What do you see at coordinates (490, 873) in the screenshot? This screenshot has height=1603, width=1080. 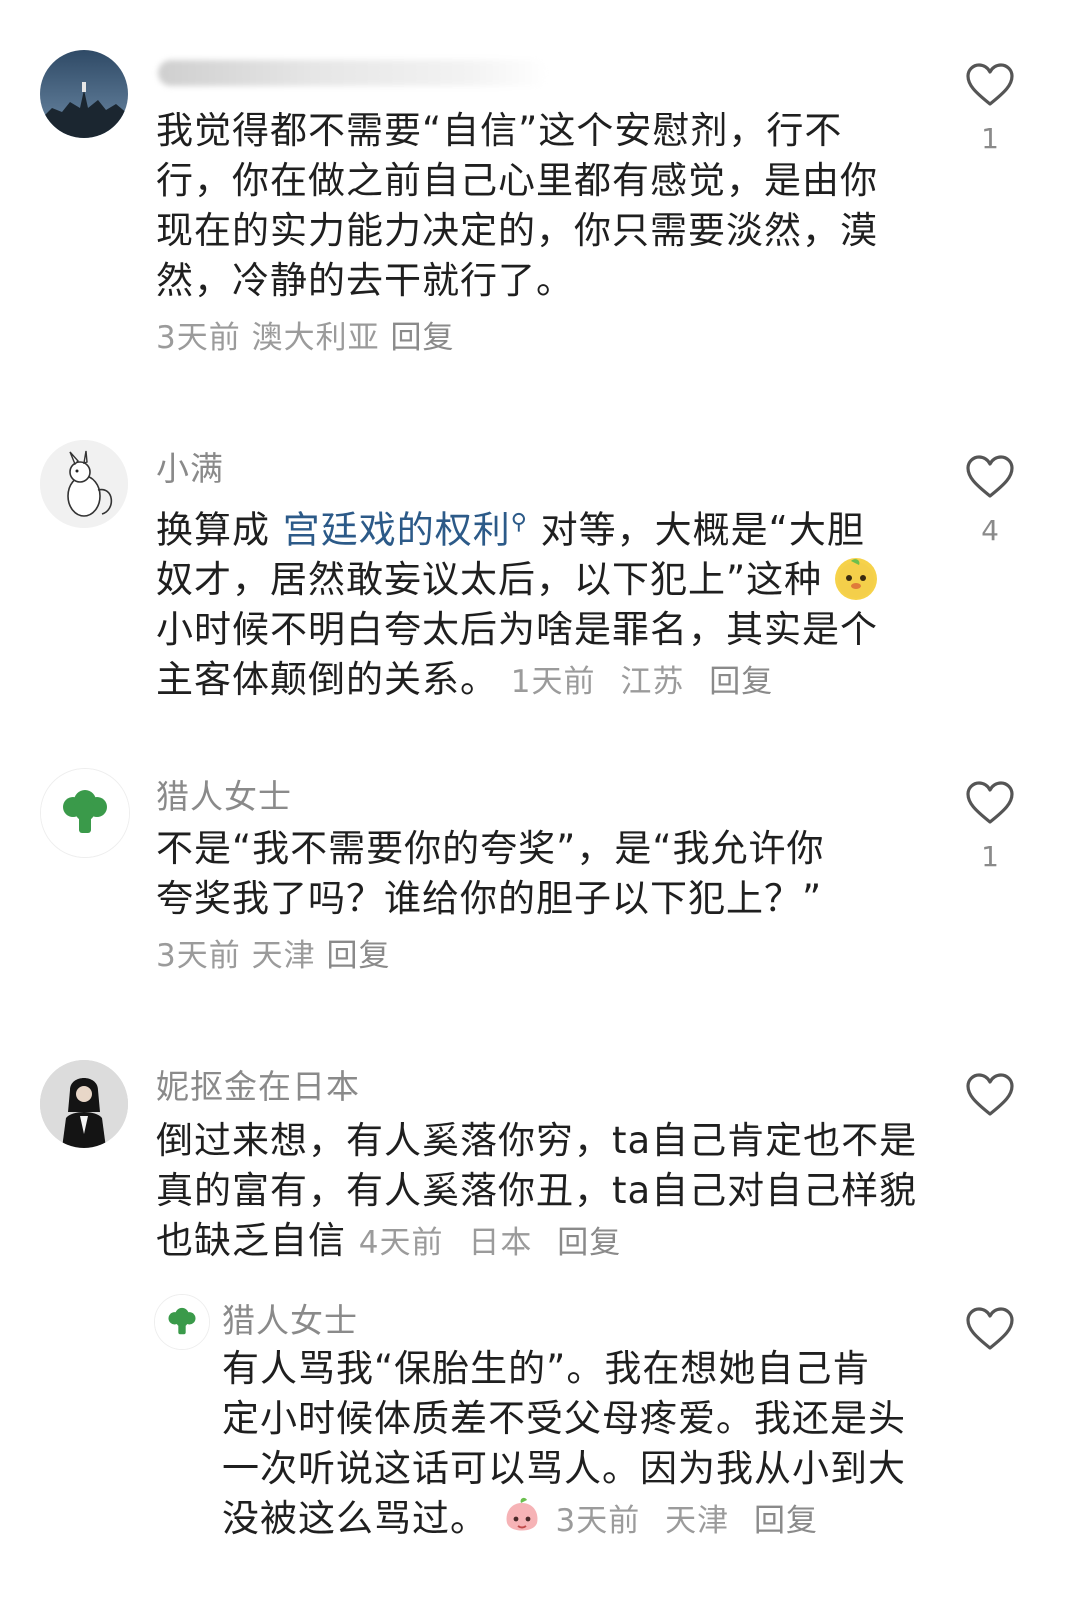 I see `comment-text: 不是“我不需要你的夸奖”，是“我允许你 夸奖我了吗？谁给你的胆子以下犯上？”` at bounding box center [490, 873].